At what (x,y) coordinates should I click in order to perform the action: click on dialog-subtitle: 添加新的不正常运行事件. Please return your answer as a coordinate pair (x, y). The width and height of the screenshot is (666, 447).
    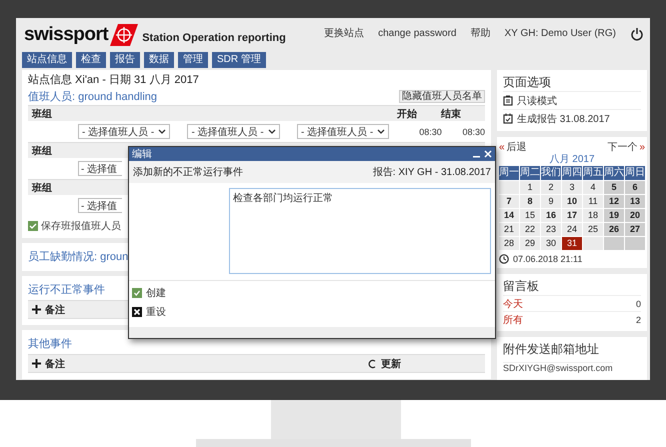
    Looking at the image, I should click on (188, 172).